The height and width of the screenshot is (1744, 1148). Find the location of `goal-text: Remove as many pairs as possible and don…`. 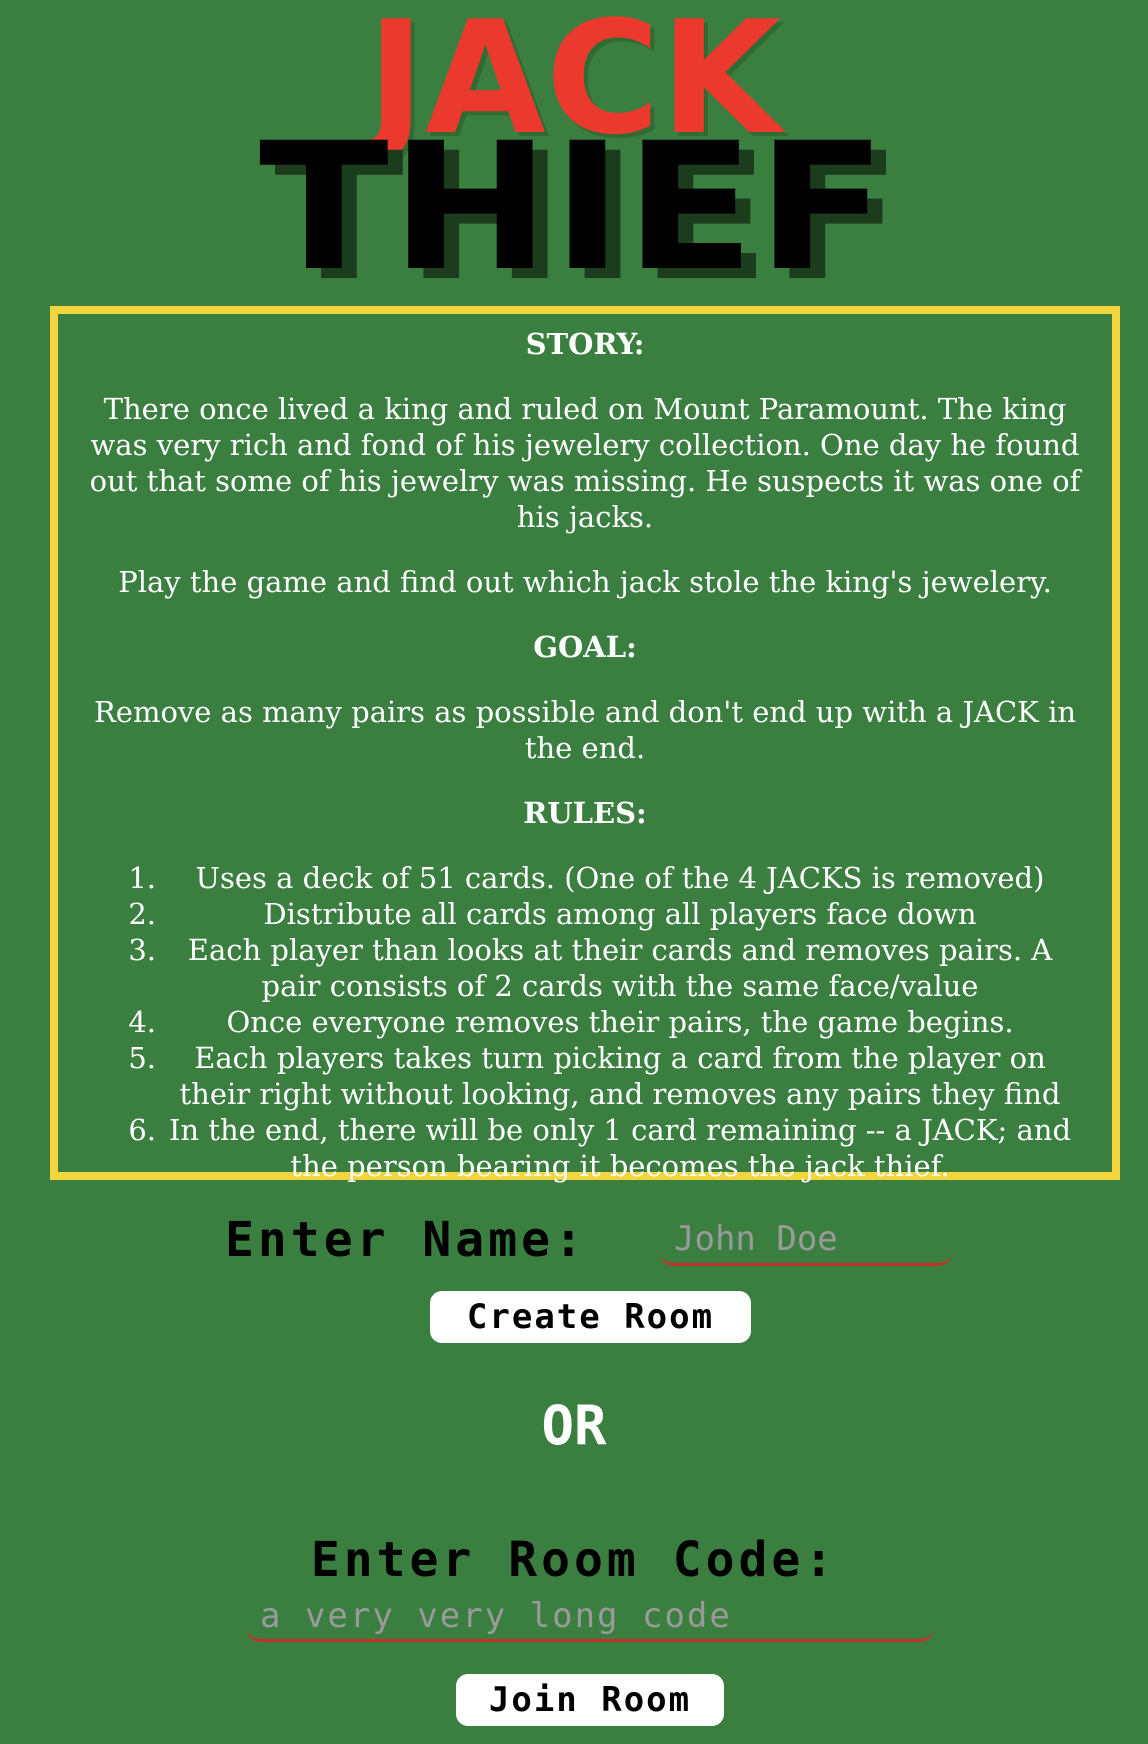

goal-text: Remove as many pairs as possible and don… is located at coordinates (585, 730).